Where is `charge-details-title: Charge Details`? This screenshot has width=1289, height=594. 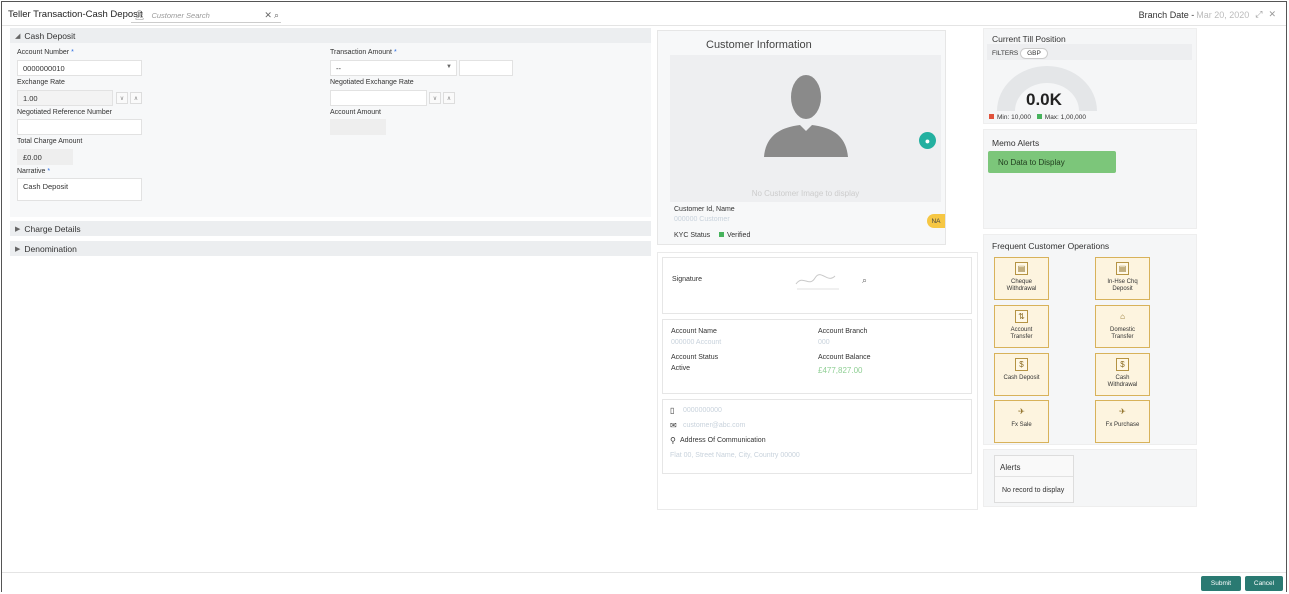 charge-details-title: Charge Details is located at coordinates (52, 228).